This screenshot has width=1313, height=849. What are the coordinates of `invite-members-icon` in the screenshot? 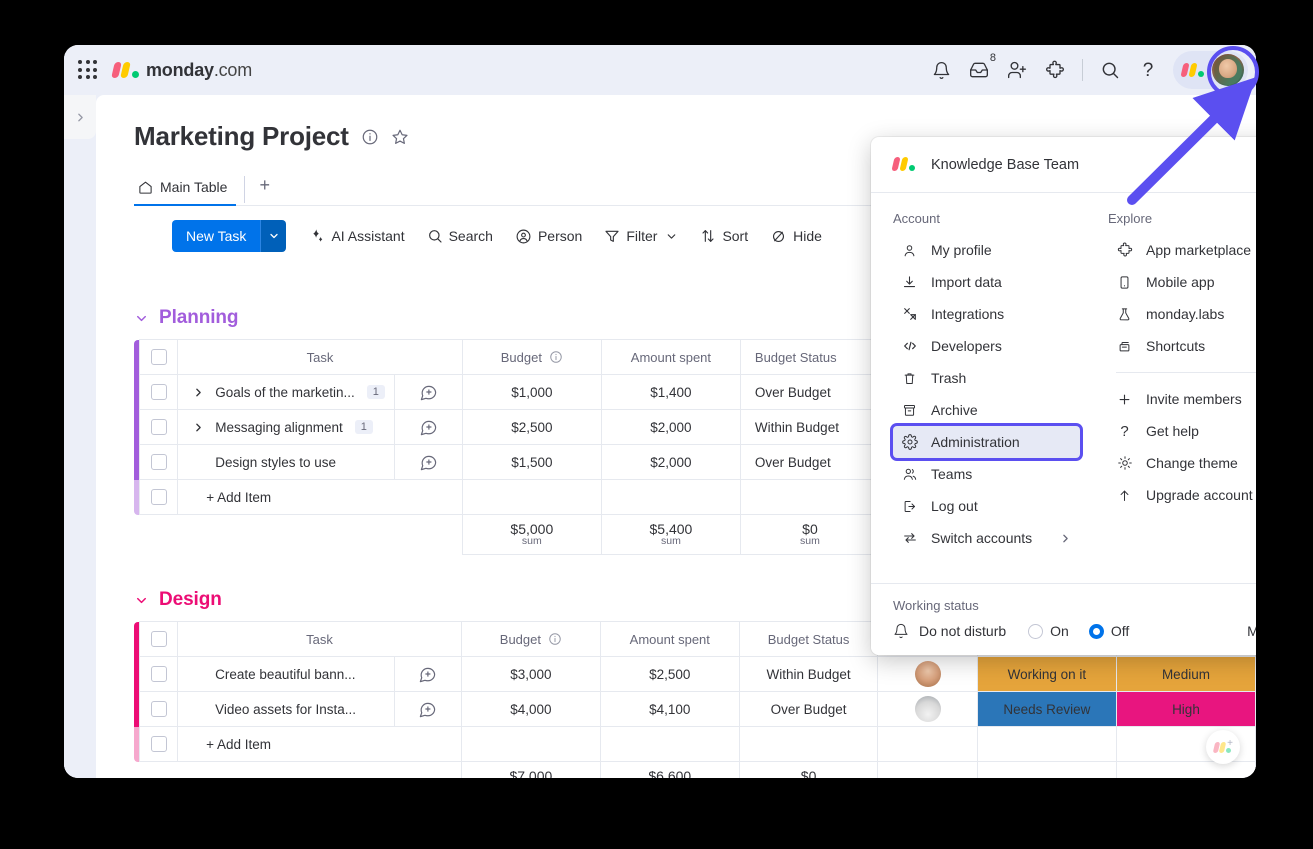 It's located at (1017, 70).